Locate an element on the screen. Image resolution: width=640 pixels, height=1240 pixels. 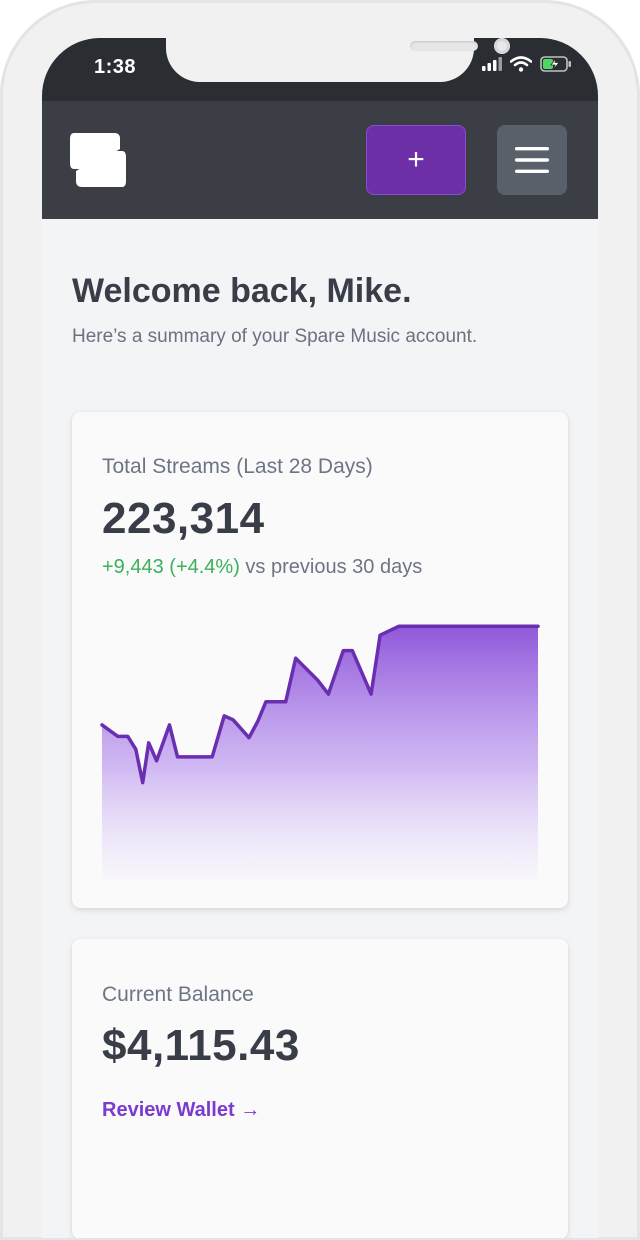
chart-area is located at coordinates (320, 753).